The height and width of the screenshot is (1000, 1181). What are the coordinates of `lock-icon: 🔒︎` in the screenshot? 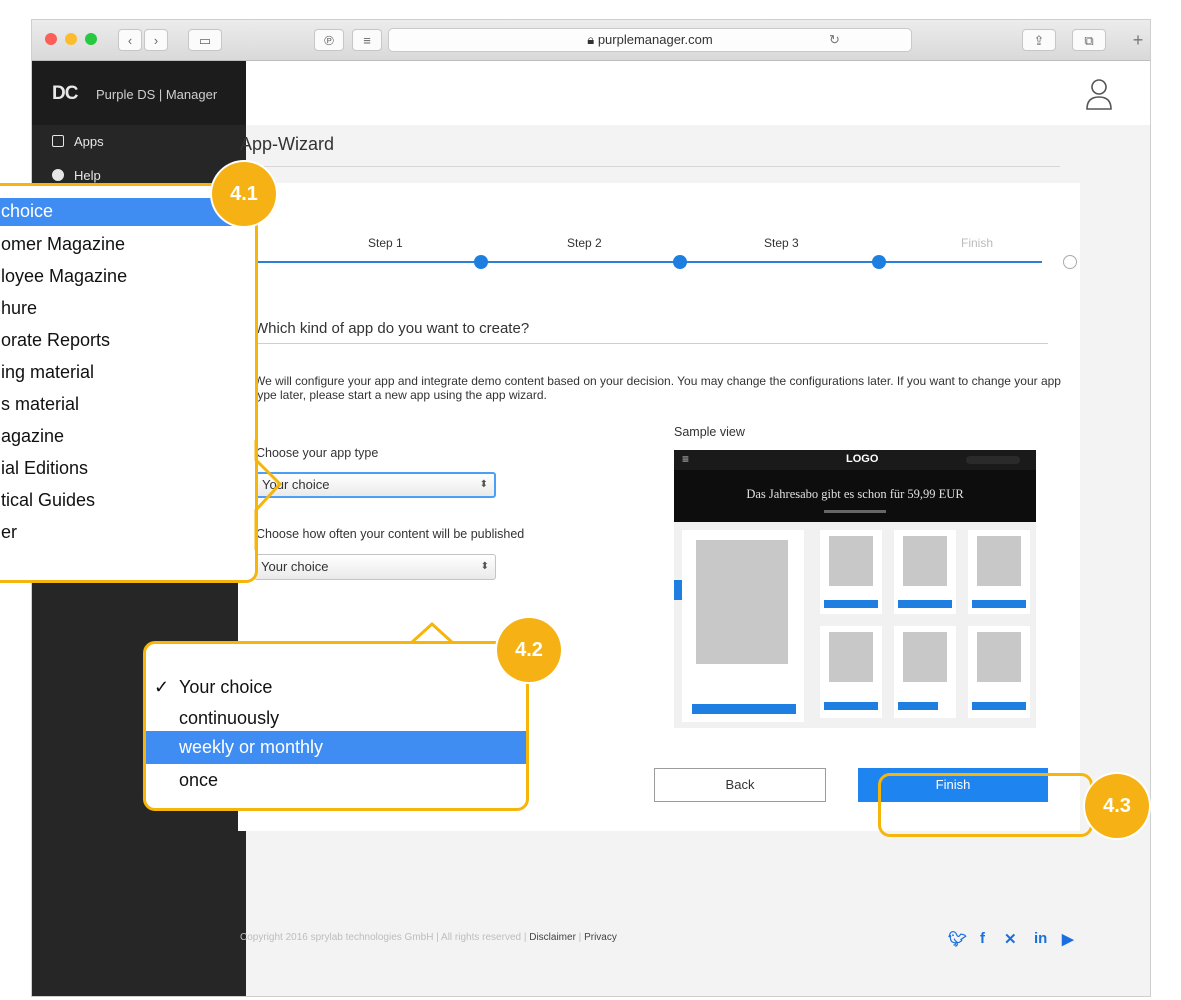 It's located at (592, 39).